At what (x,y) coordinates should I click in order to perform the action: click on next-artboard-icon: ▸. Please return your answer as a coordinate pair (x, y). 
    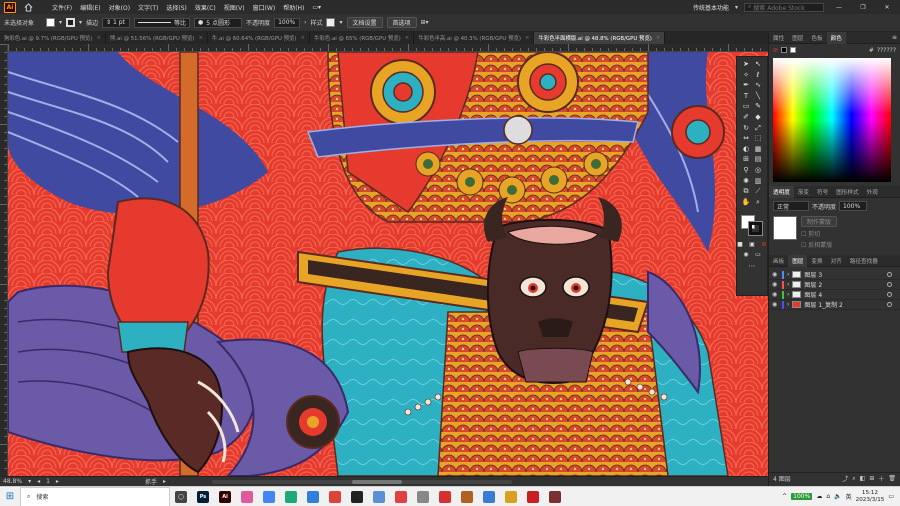
    Looking at the image, I should click on (57, 481).